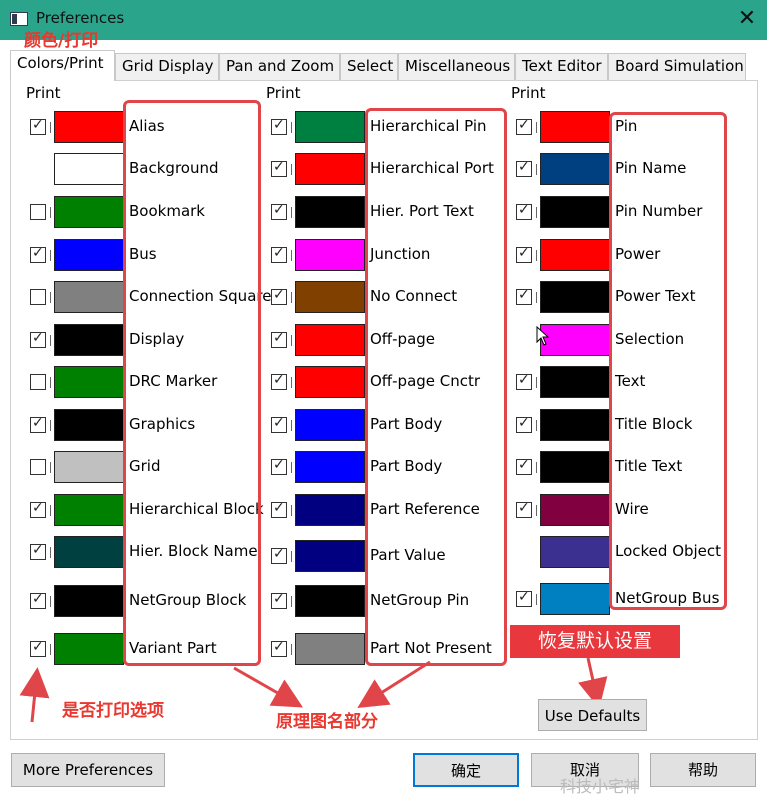 The width and height of the screenshot is (767, 801). What do you see at coordinates (703, 770) in the screenshot?
I see `help-button: 帮助` at bounding box center [703, 770].